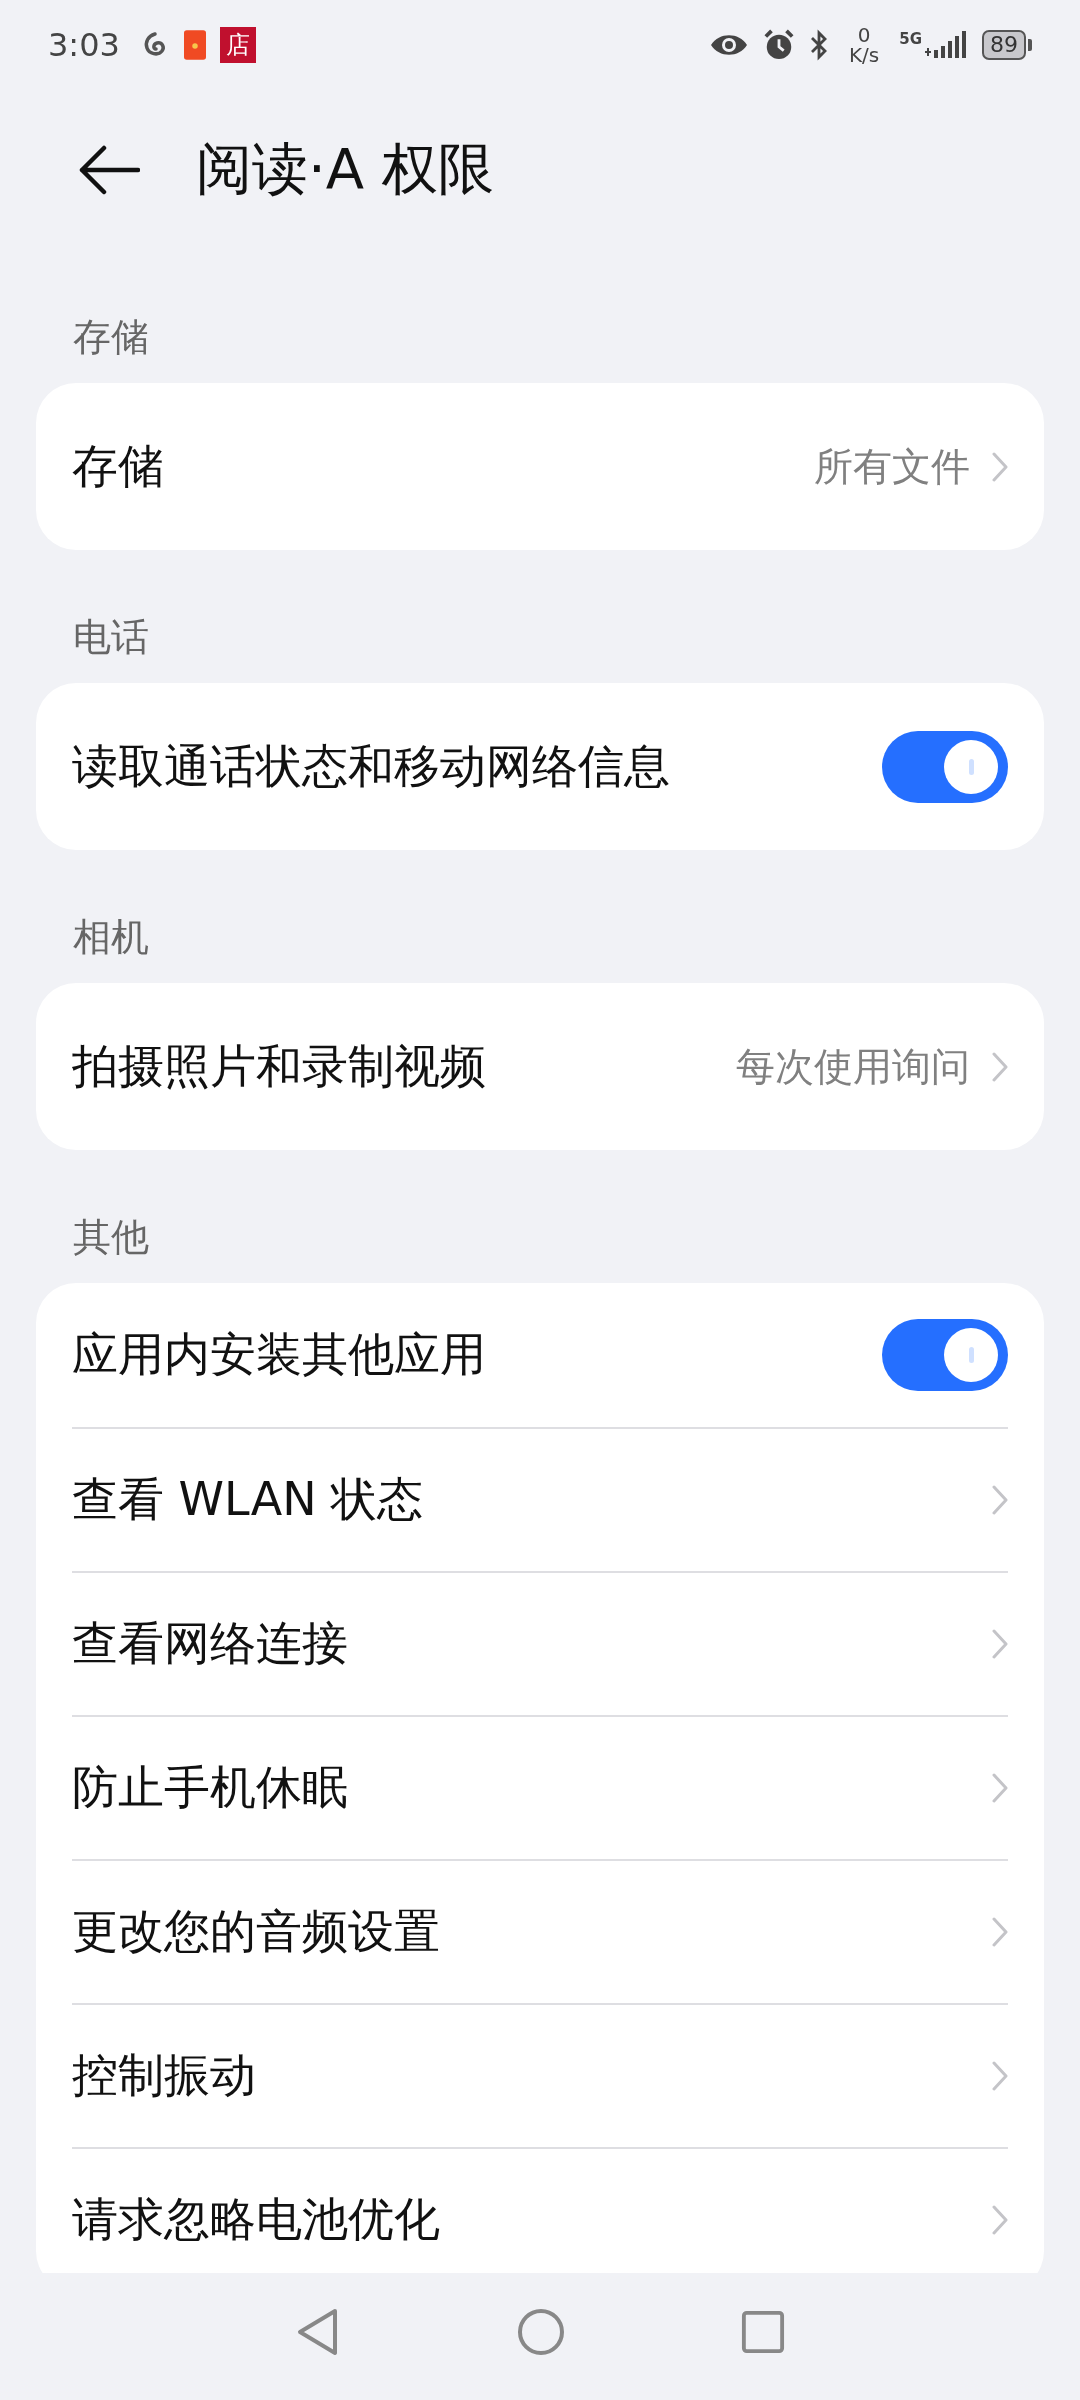 Image resolution: width=1080 pixels, height=2400 pixels. Describe the element at coordinates (109, 170) in the screenshot. I see `back-icon` at that location.